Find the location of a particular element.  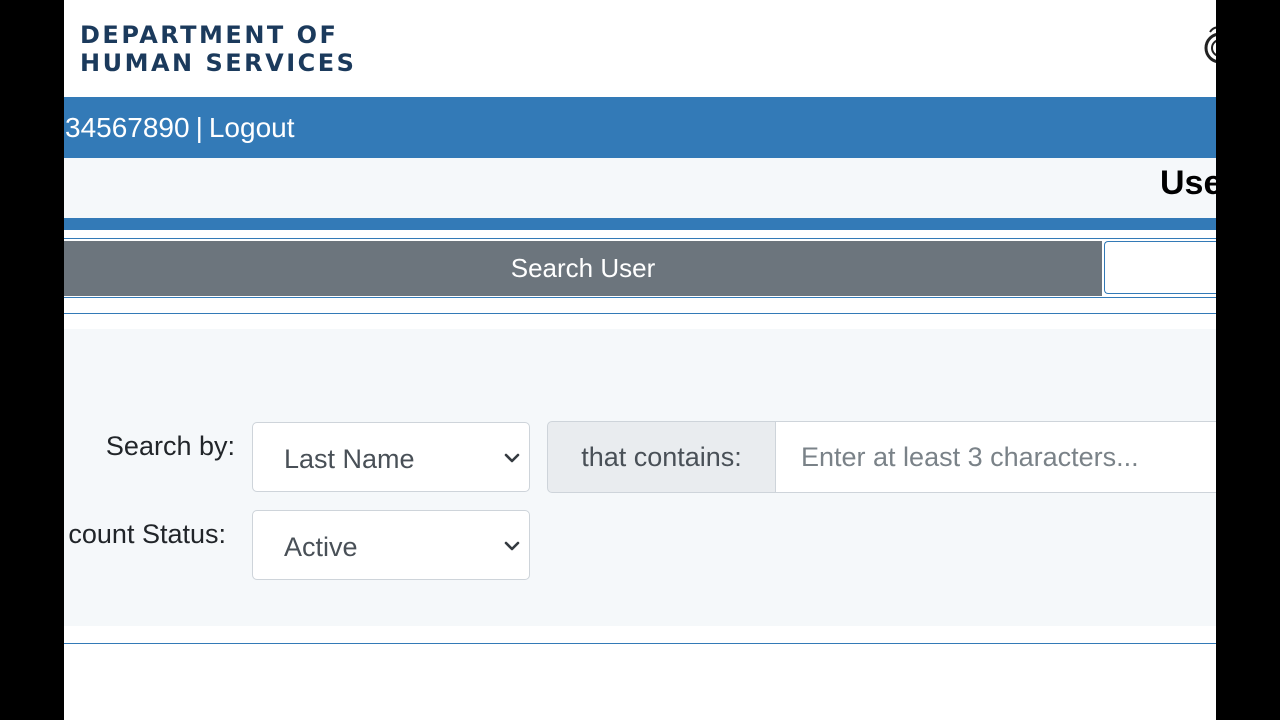

tab-next is located at coordinates (1160, 267).